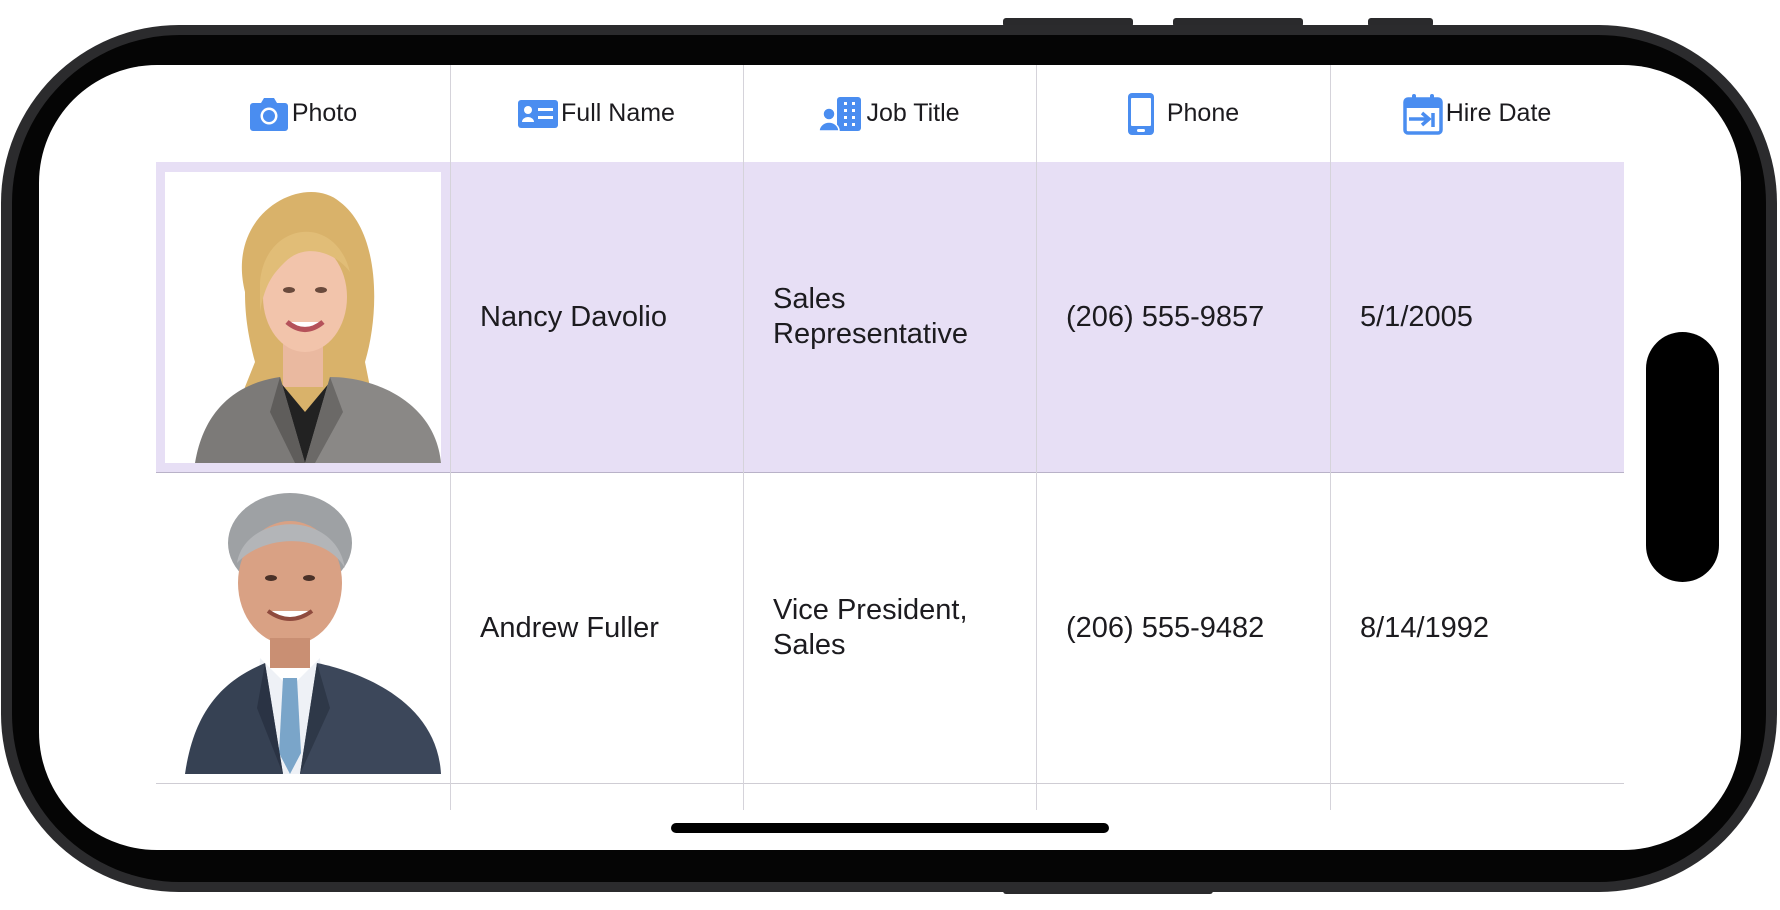 This screenshot has height=910, width=1780. I want to click on column-header-job-title: Job Title, so click(889, 113).